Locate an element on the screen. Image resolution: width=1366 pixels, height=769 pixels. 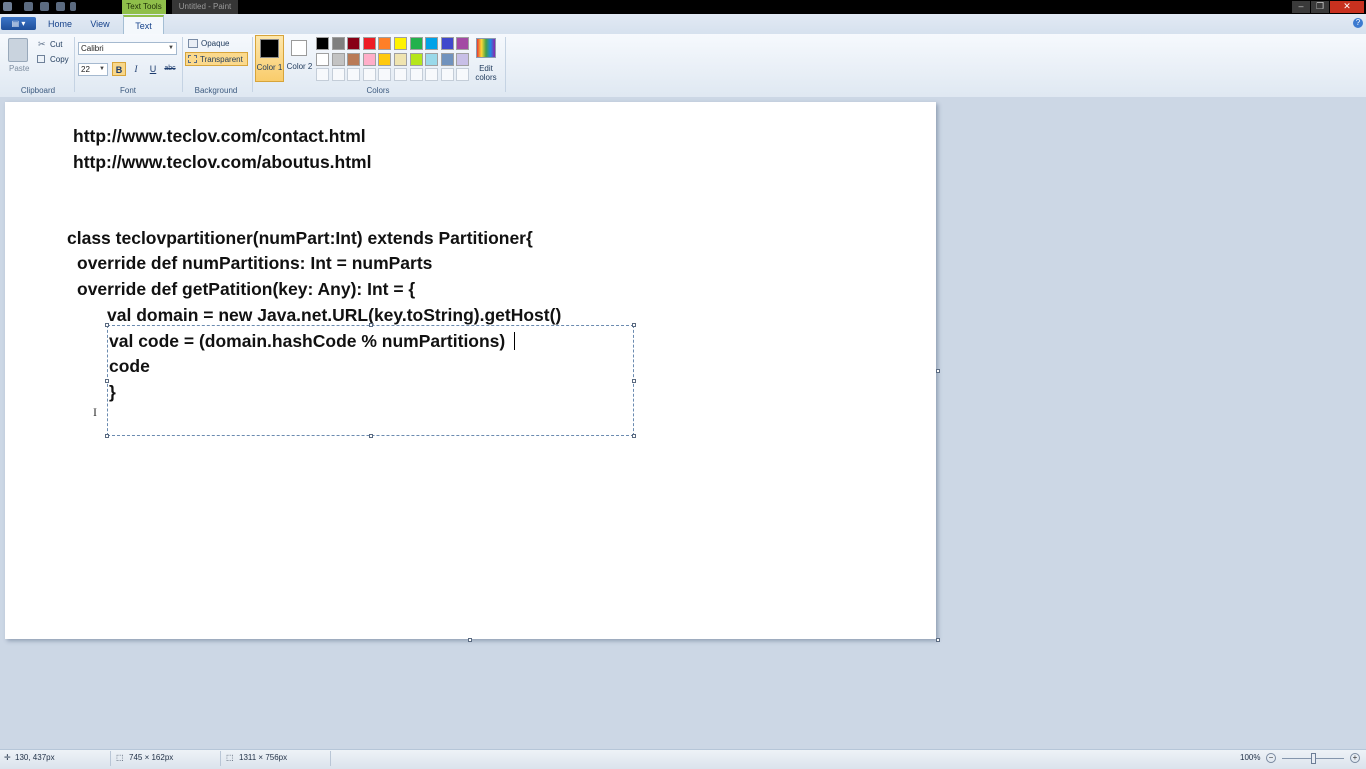
canvas-text-line: http://www.teclov.com/aboutus.html is located at coordinates (222, 162).